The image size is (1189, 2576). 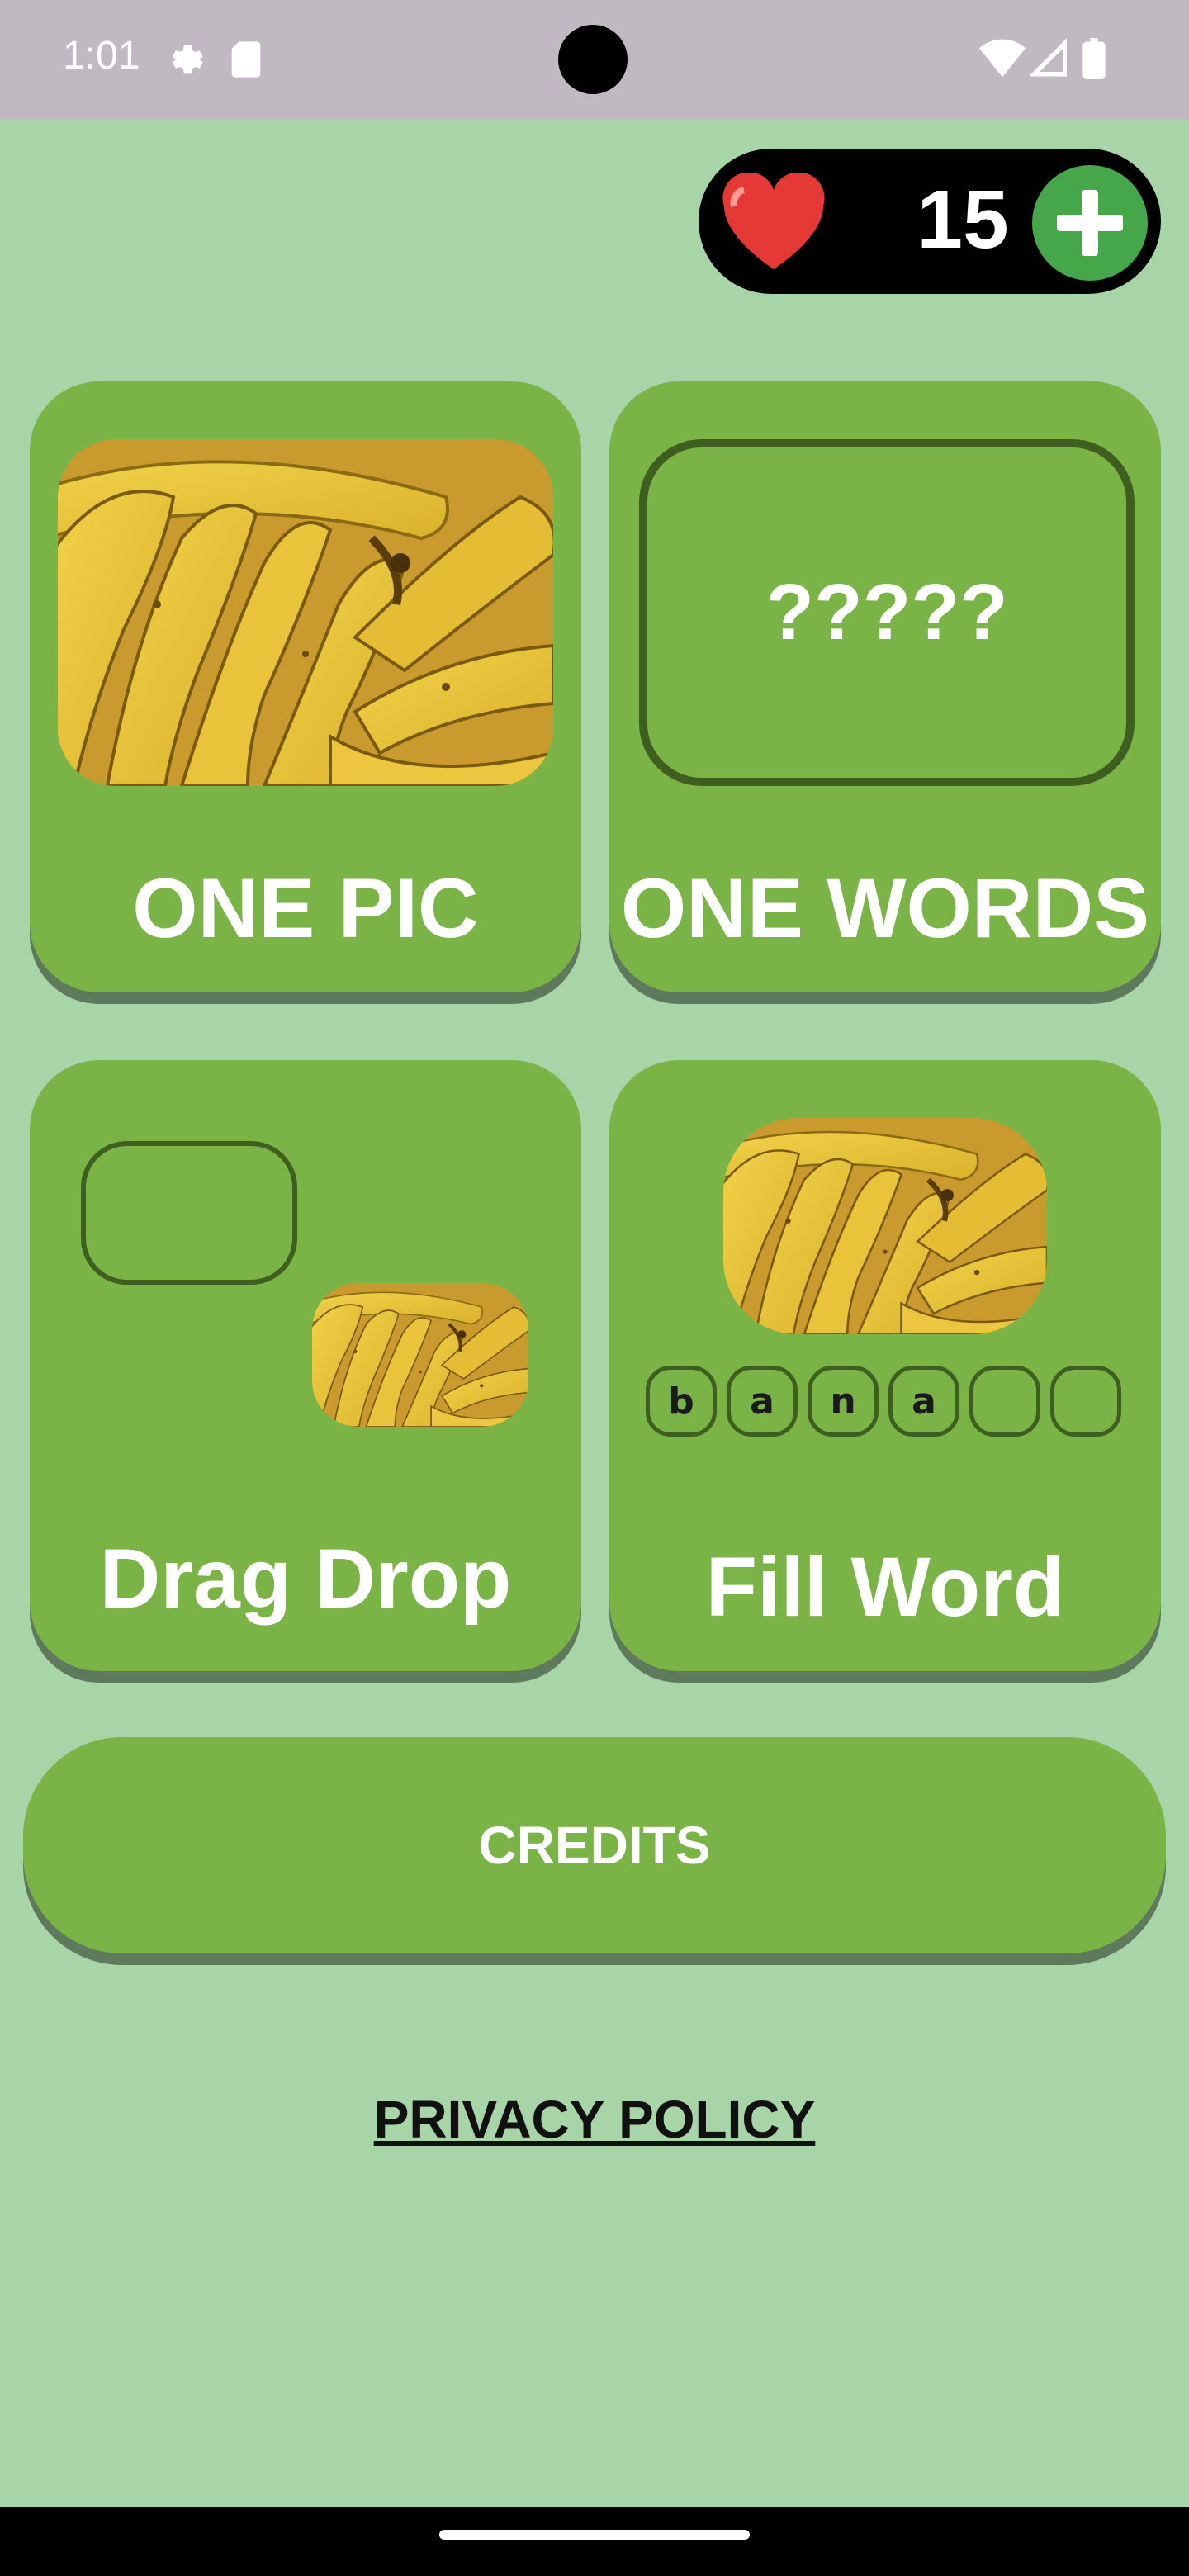 What do you see at coordinates (885, 1587) in the screenshot?
I see `fill-word-title: Fill Word` at bounding box center [885, 1587].